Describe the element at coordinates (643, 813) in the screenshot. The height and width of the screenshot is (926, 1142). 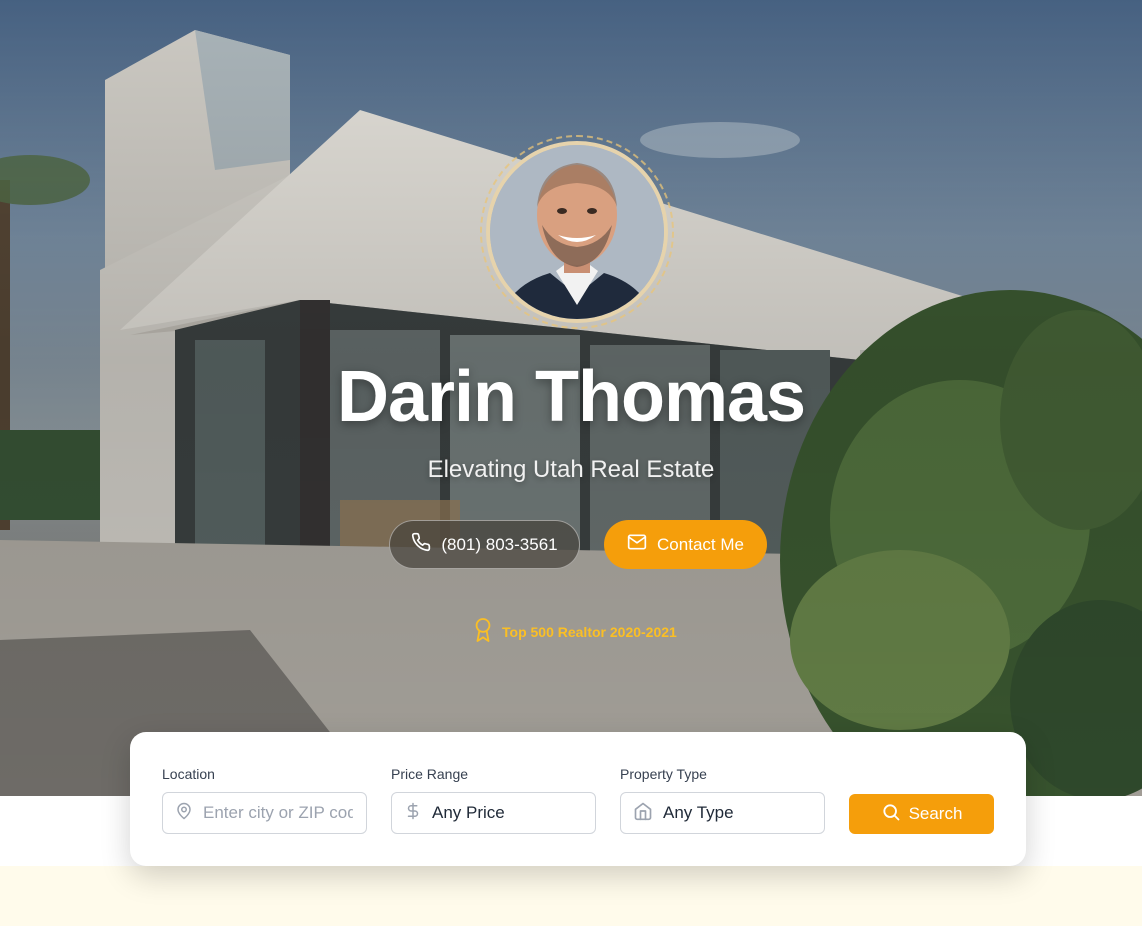
I see `home-icon` at that location.